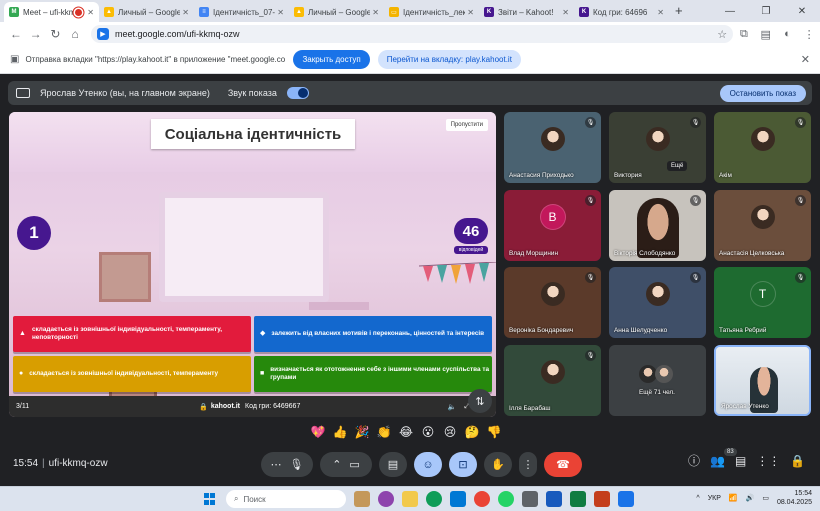  What do you see at coordinates (506, 499) in the screenshot?
I see `whatsapp-icon` at bounding box center [506, 499].